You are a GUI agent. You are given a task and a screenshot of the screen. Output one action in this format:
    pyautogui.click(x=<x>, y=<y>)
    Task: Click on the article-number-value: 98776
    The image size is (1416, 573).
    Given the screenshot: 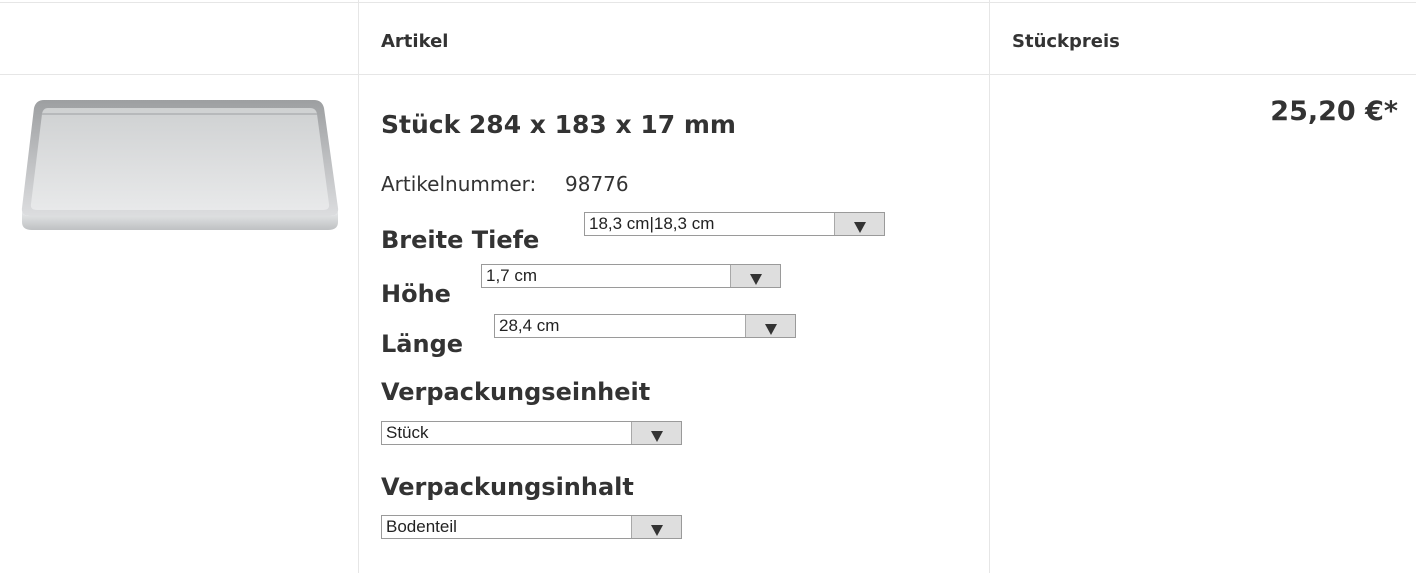 What is the action you would take?
    pyautogui.click(x=597, y=184)
    